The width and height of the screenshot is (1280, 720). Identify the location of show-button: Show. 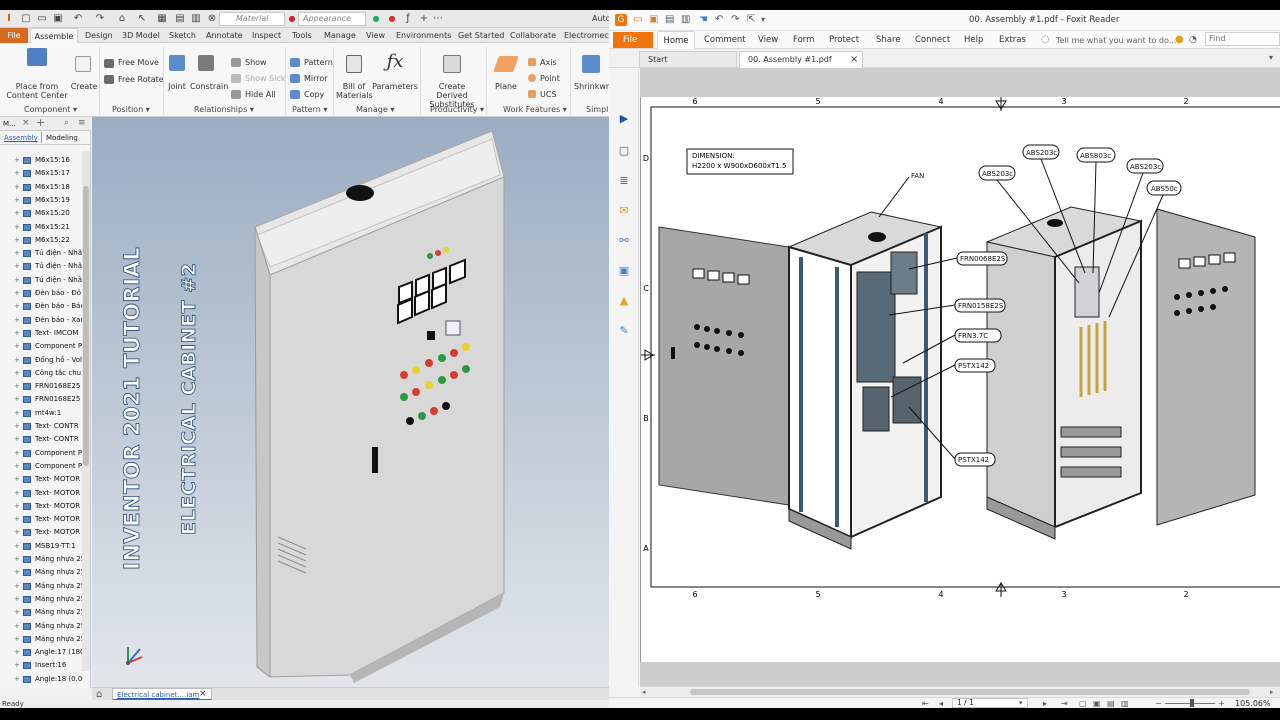
(256, 62).